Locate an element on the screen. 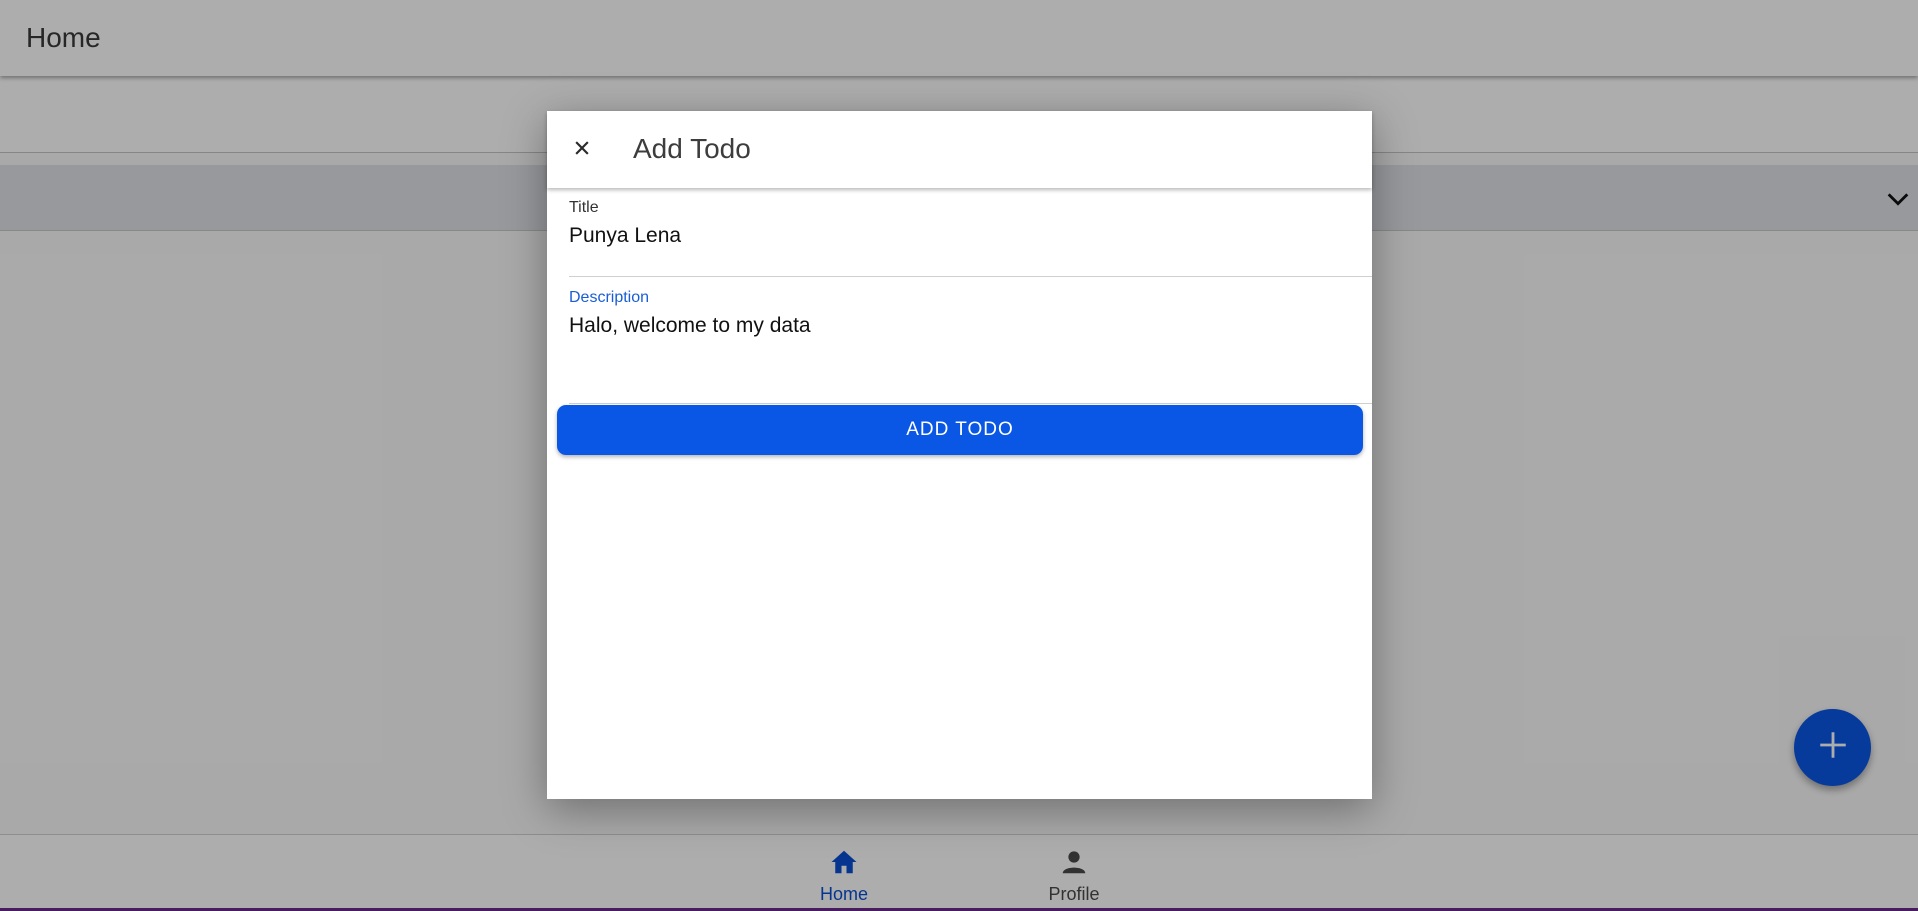 The image size is (1918, 911). close-icon is located at coordinates (582, 150).